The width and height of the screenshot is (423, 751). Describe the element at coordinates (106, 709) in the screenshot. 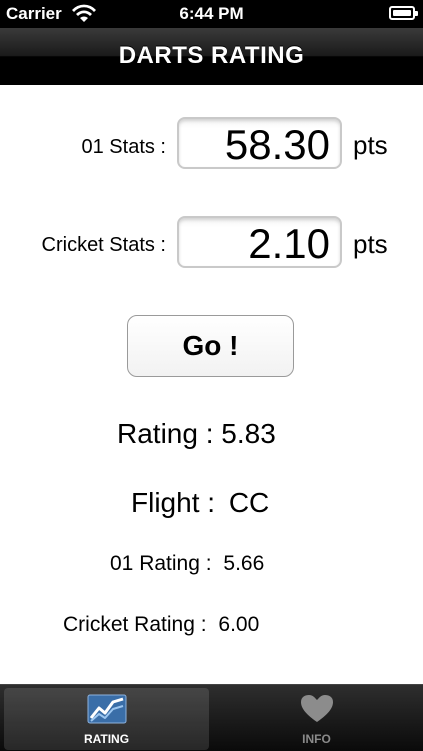

I see `chart-icon` at that location.